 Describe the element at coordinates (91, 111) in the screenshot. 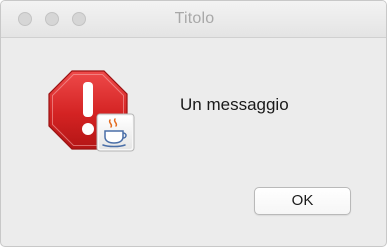

I see `alert-octagon-icon` at that location.